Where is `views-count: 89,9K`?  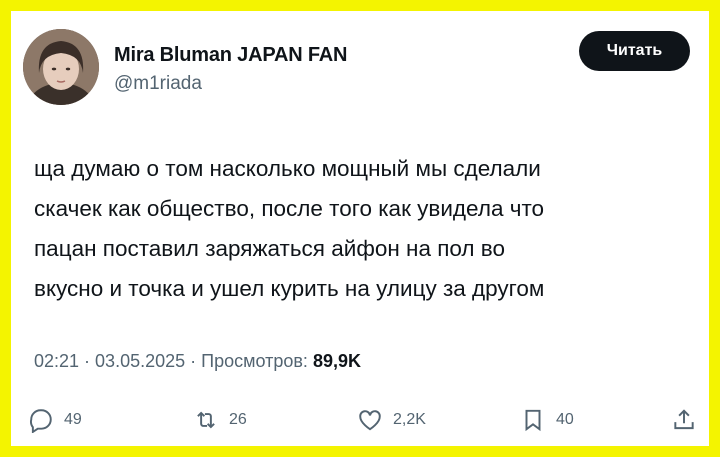 views-count: 89,9K is located at coordinates (336, 361).